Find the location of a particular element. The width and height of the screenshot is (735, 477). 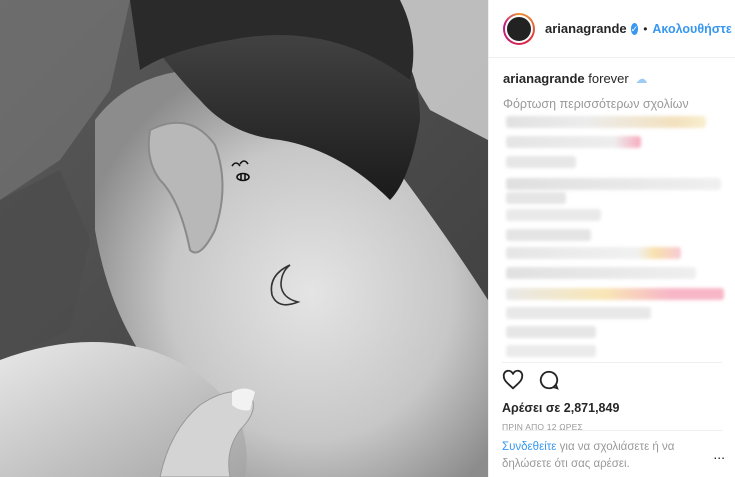

comment-icon is located at coordinates (549, 380).